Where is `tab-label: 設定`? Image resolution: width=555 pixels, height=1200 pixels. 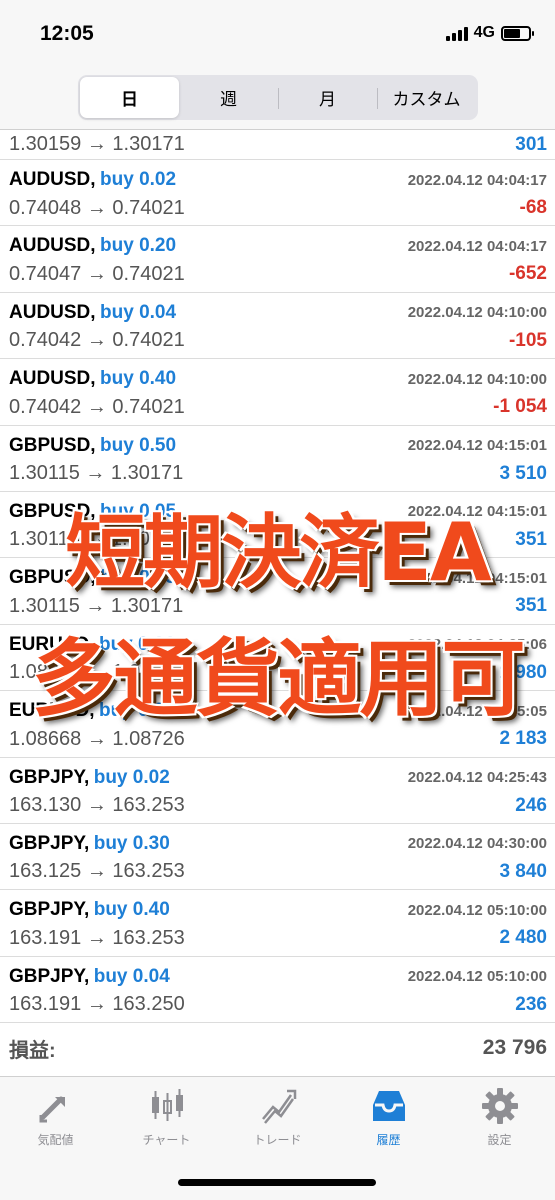
tab-label: 設定 is located at coordinates (499, 1140).